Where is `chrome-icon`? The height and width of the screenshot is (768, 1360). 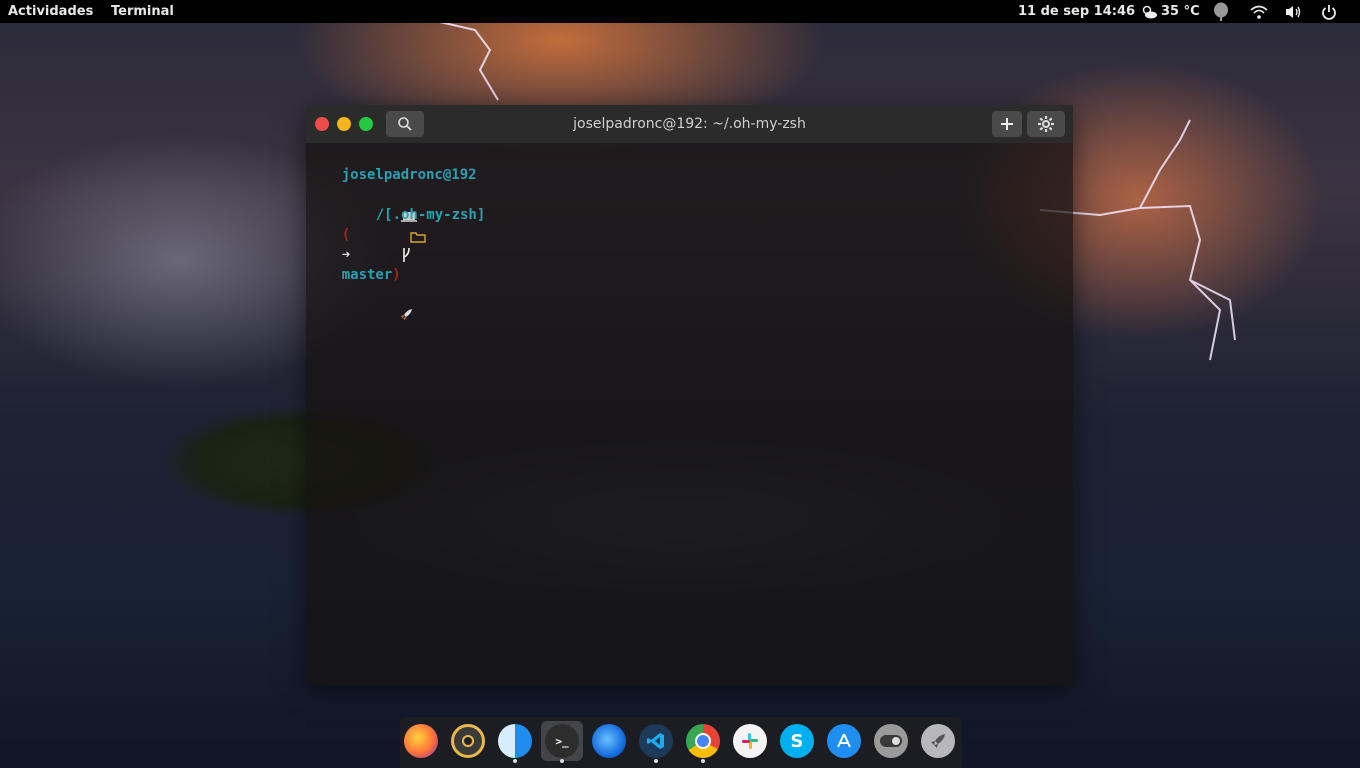
chrome-icon is located at coordinates (703, 741).